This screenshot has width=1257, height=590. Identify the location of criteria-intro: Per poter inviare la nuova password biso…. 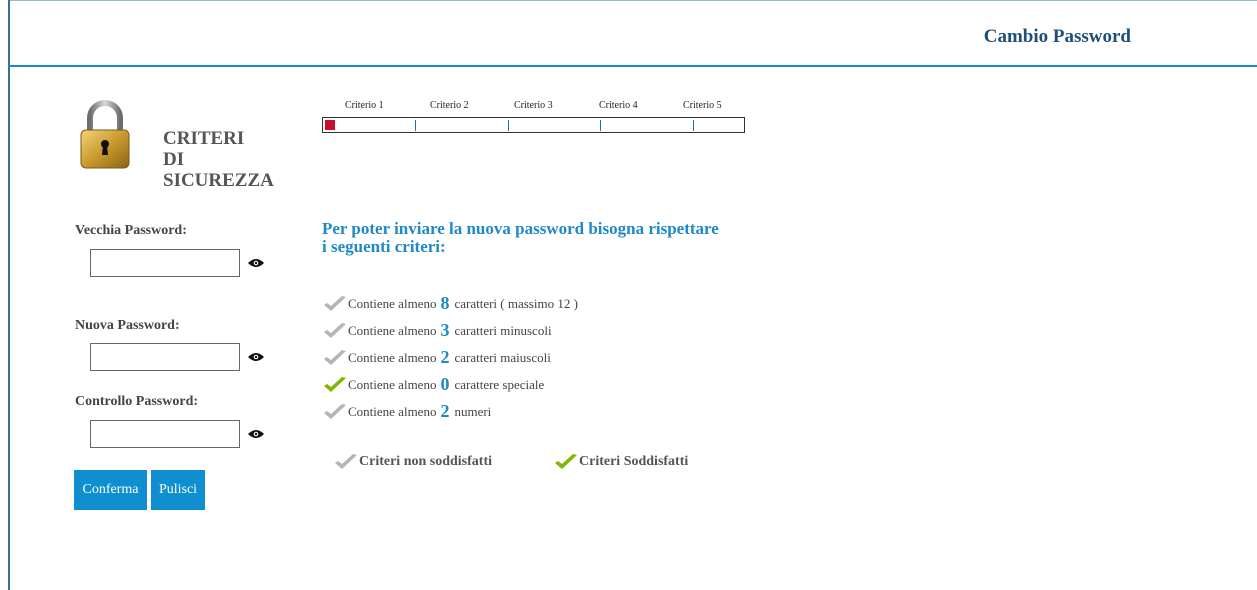
(520, 237).